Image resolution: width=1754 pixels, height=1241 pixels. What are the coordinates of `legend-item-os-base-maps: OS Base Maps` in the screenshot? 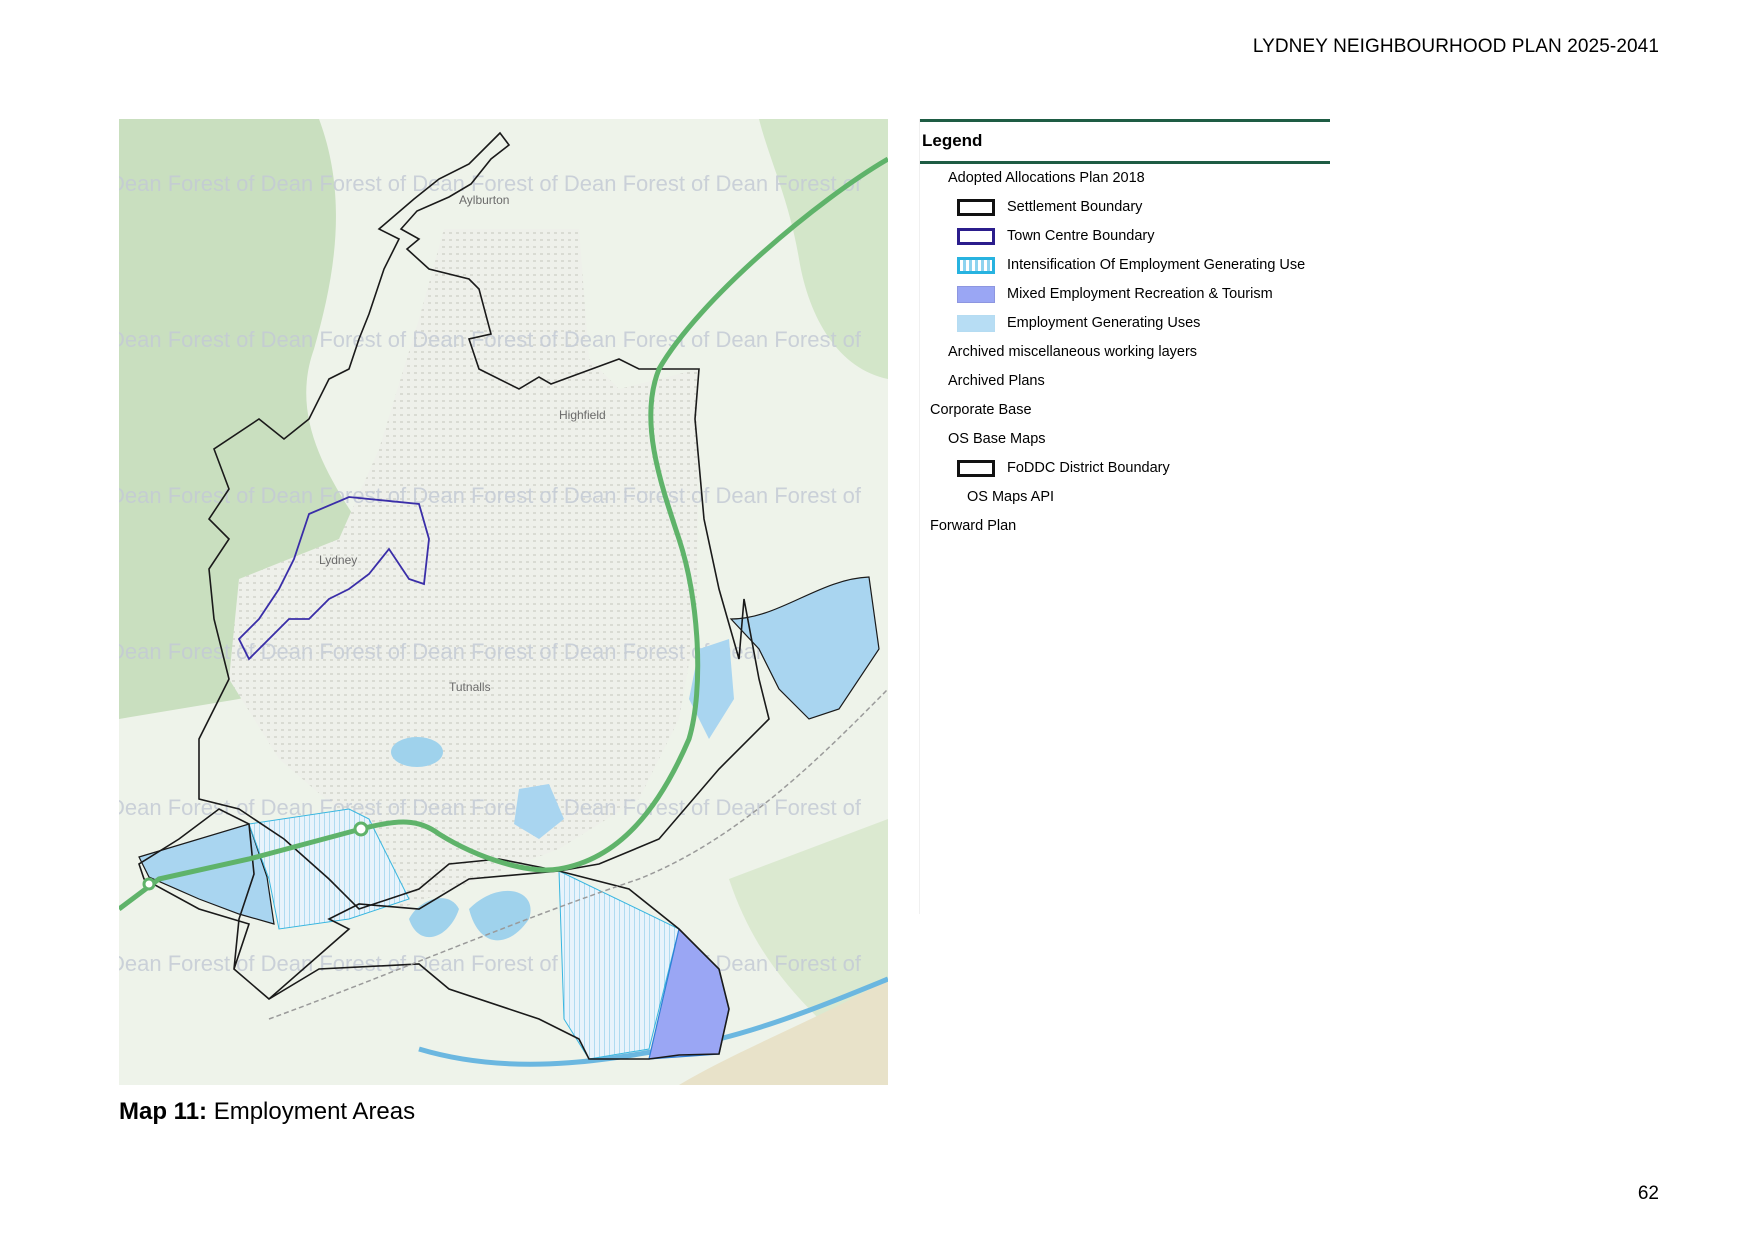 It's located at (997, 439).